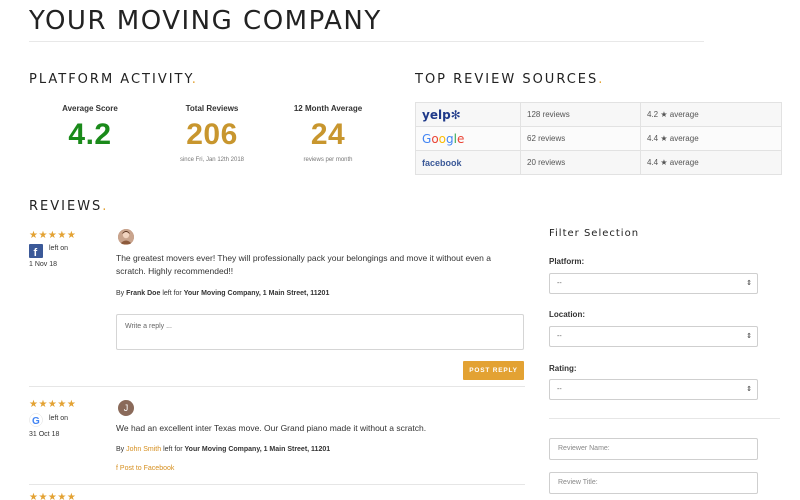 This screenshot has width=800, height=500. I want to click on post-to-facebook-text: Post to Facebook, so click(147, 468).